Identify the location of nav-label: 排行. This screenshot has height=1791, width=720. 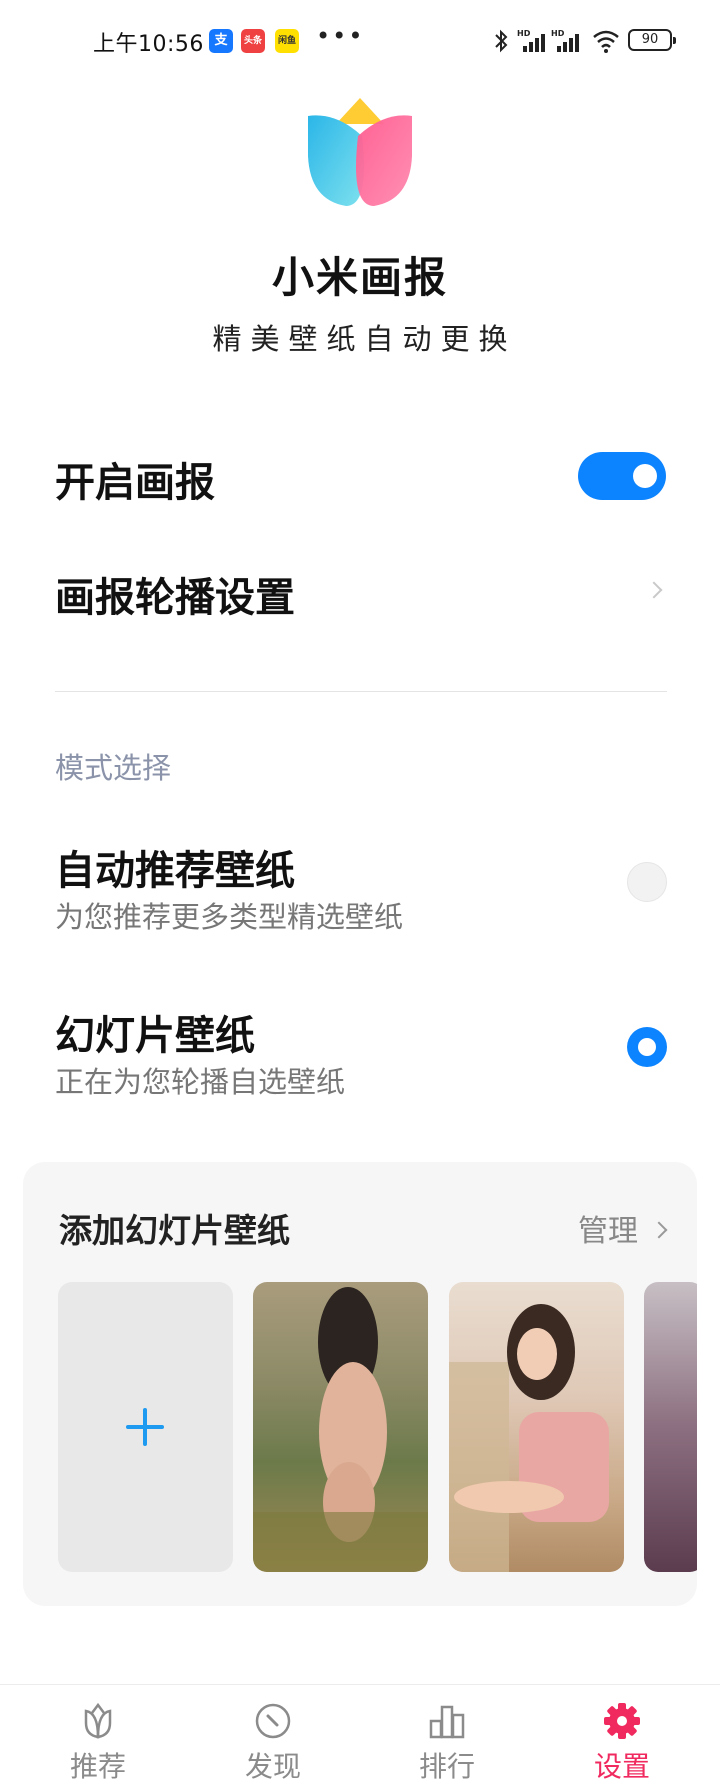
(446, 1766).